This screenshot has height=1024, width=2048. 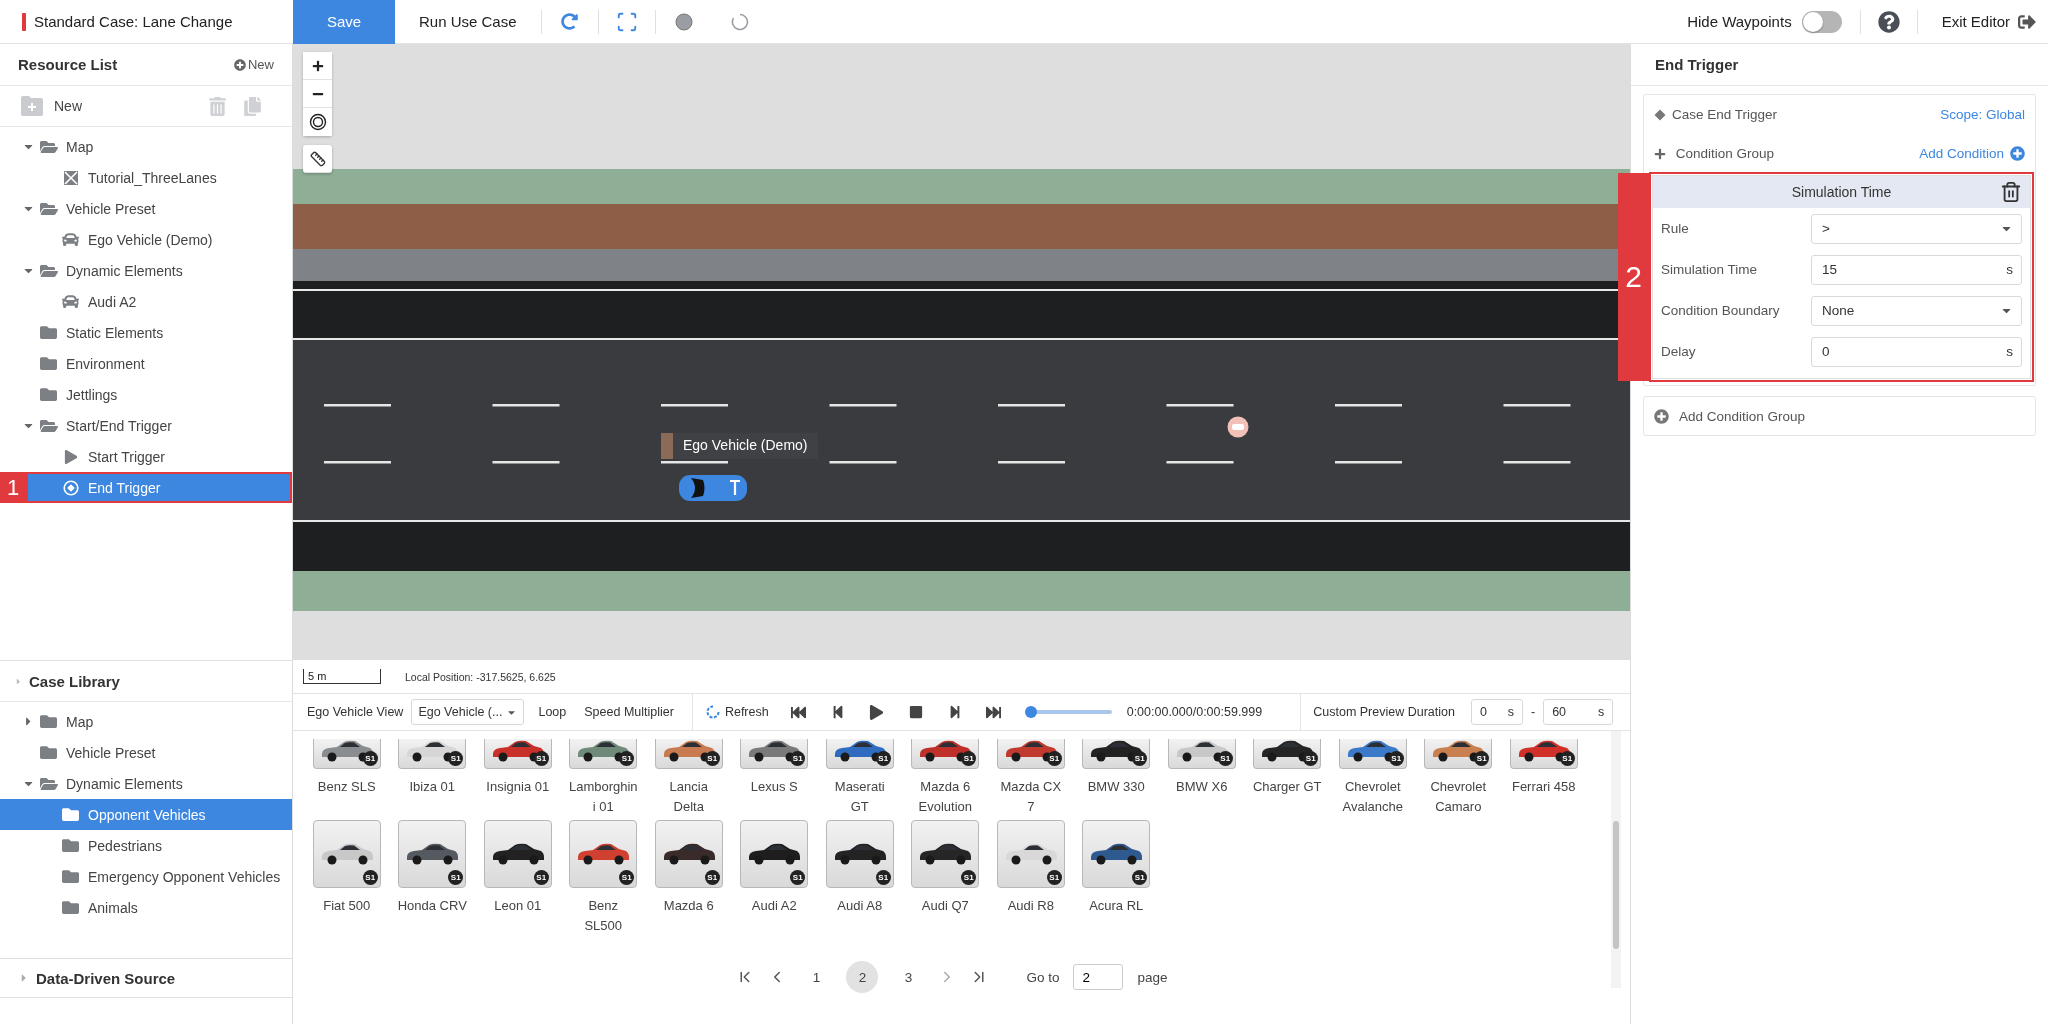 What do you see at coordinates (13, 487) in the screenshot?
I see `step-badge: 1` at bounding box center [13, 487].